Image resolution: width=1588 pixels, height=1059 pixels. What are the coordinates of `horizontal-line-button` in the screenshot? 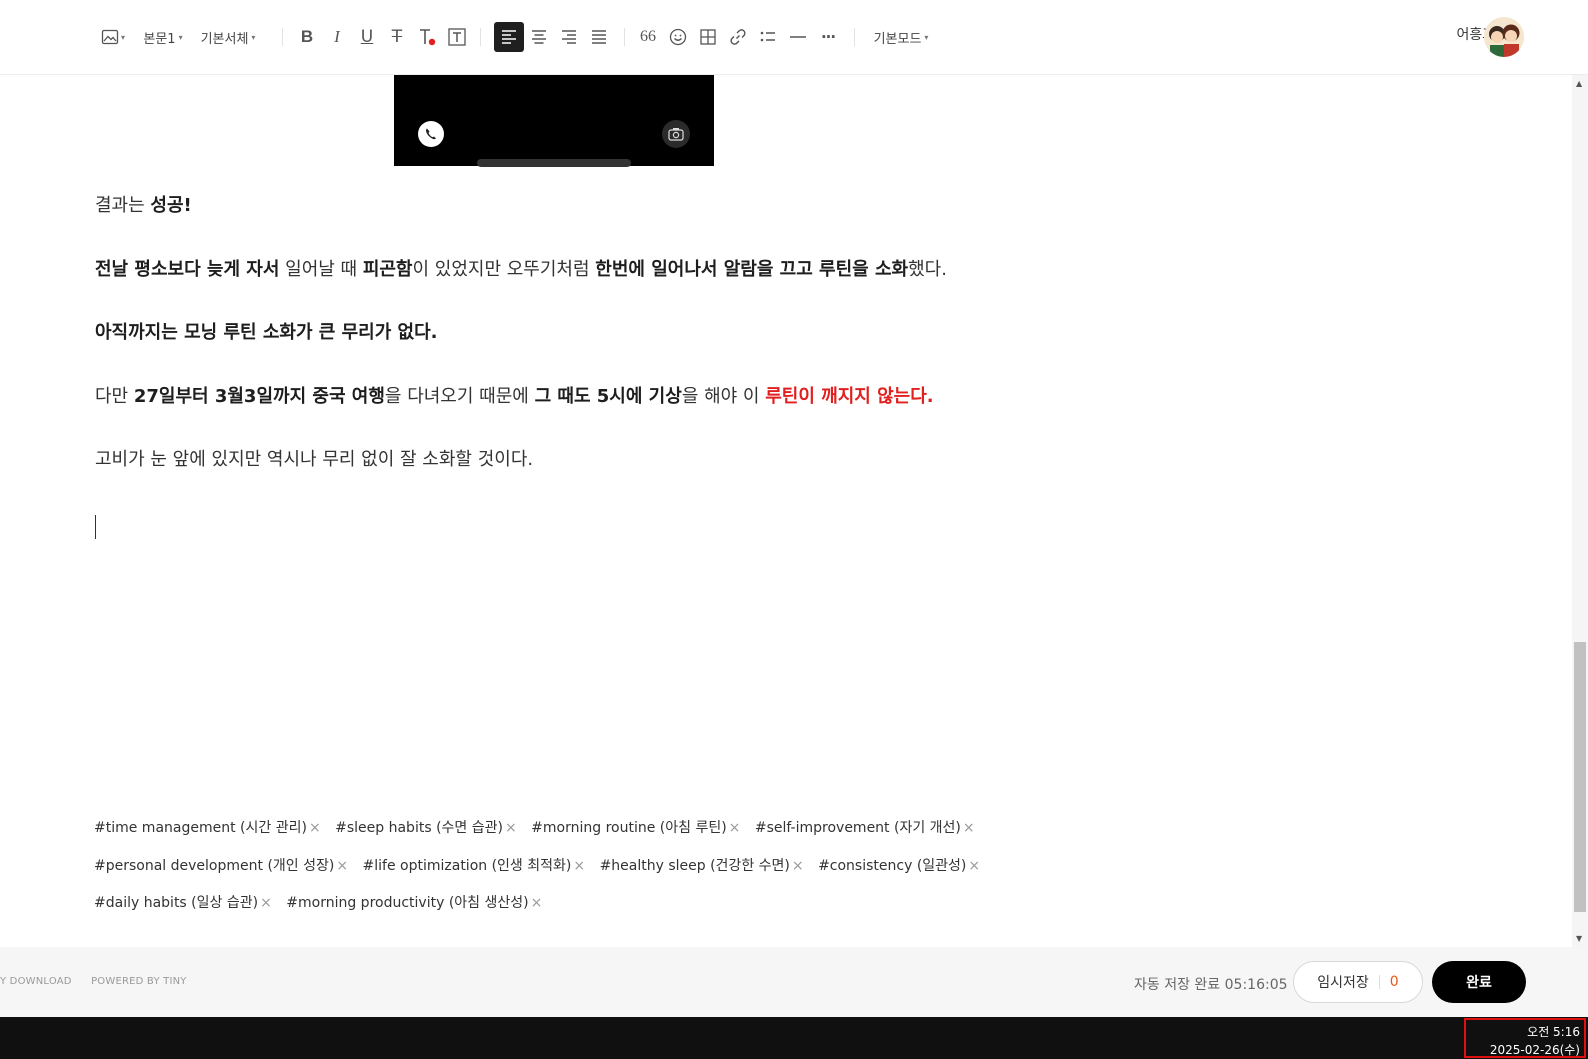 It's located at (798, 37).